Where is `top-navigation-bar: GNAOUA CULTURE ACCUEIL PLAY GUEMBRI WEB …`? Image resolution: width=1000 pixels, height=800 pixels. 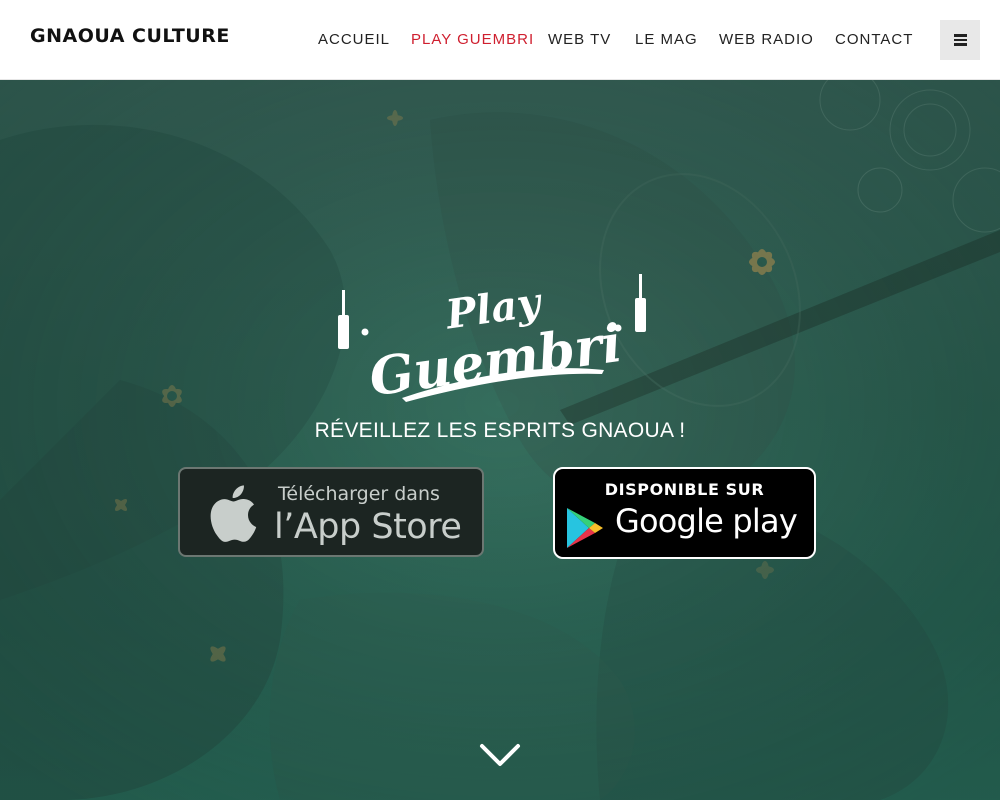 top-navigation-bar: GNAOUA CULTURE ACCUEIL PLAY GUEMBRI WEB … is located at coordinates (500, 40).